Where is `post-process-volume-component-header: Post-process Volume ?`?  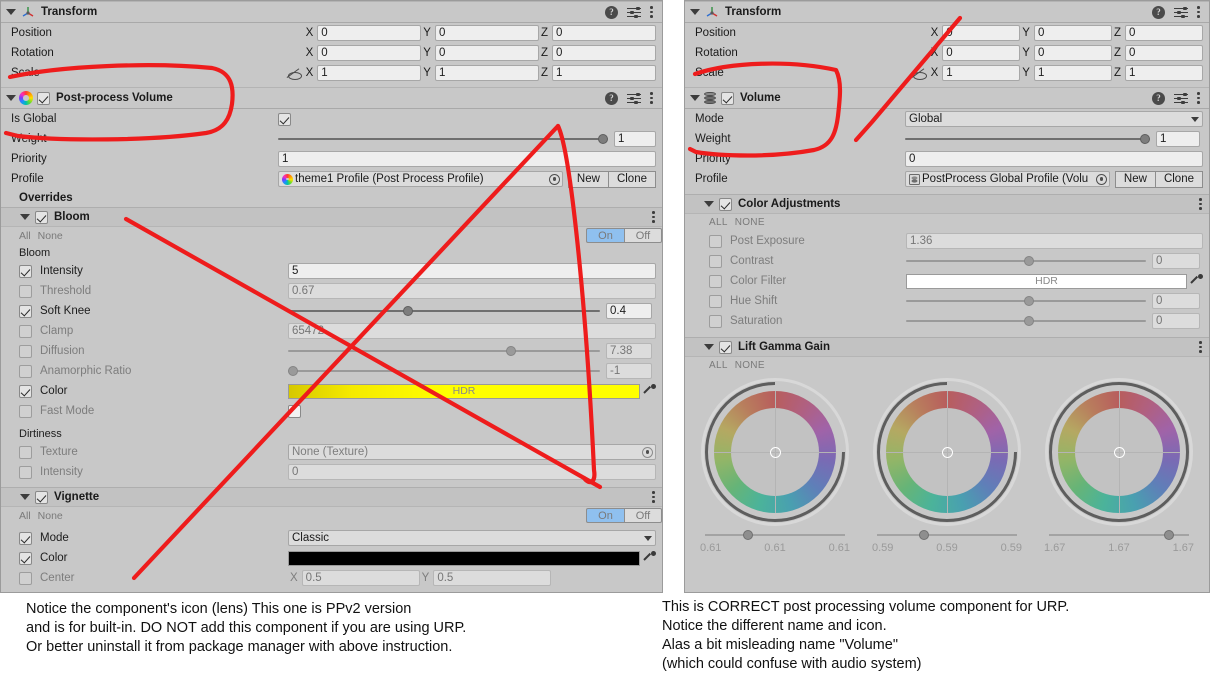
post-process-volume-component-header: Post-process Volume ? is located at coordinates (331, 98).